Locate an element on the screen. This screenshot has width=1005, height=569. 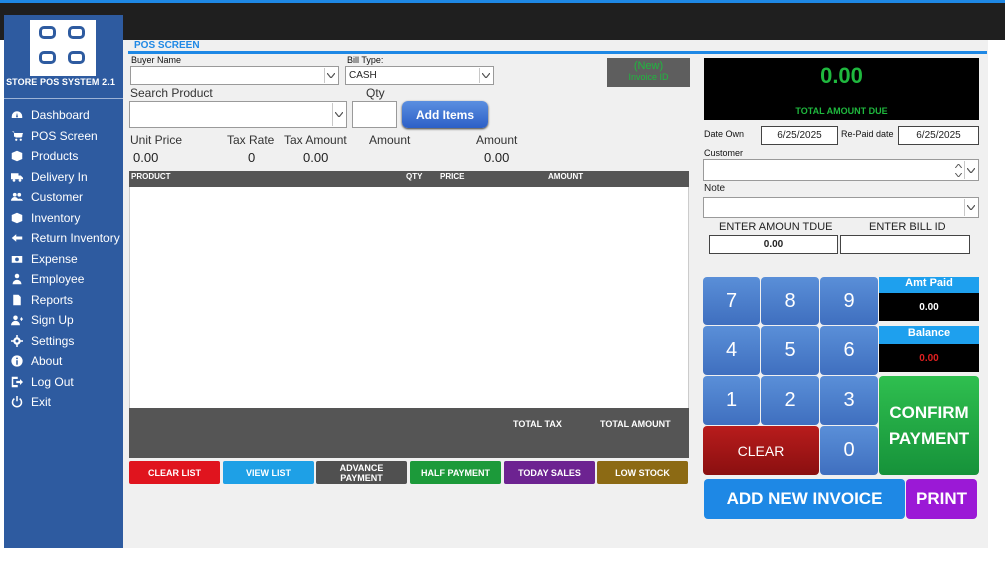
customer-dropdown is located at coordinates (841, 170).